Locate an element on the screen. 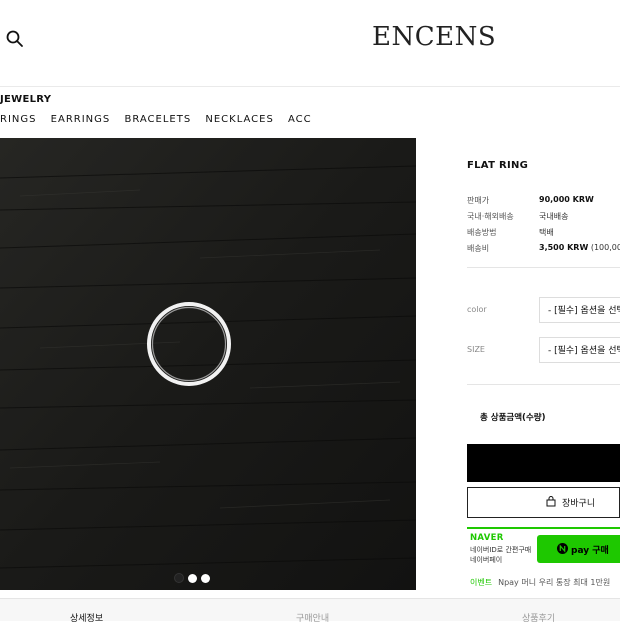 This screenshot has height=624, width=620. product-name: FLAT RING is located at coordinates (498, 165).